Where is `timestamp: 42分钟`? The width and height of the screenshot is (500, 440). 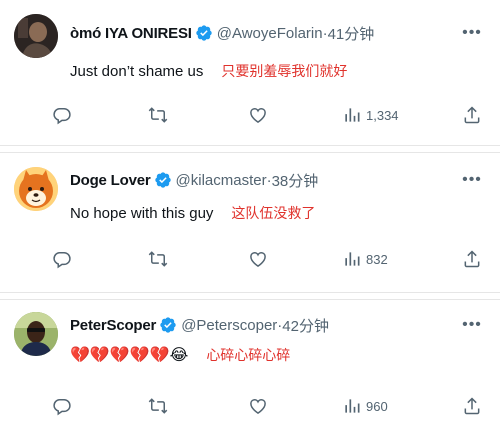
timestamp: 42分钟 is located at coordinates (305, 325).